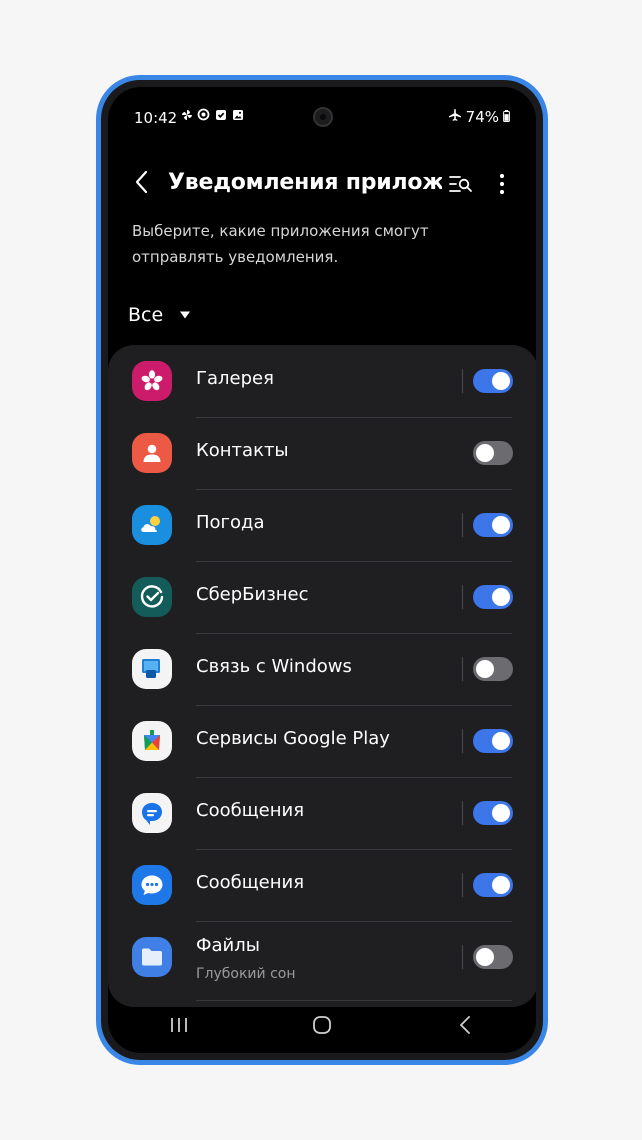 The image size is (642, 1140). What do you see at coordinates (323, 117) in the screenshot?
I see `front-camera` at bounding box center [323, 117].